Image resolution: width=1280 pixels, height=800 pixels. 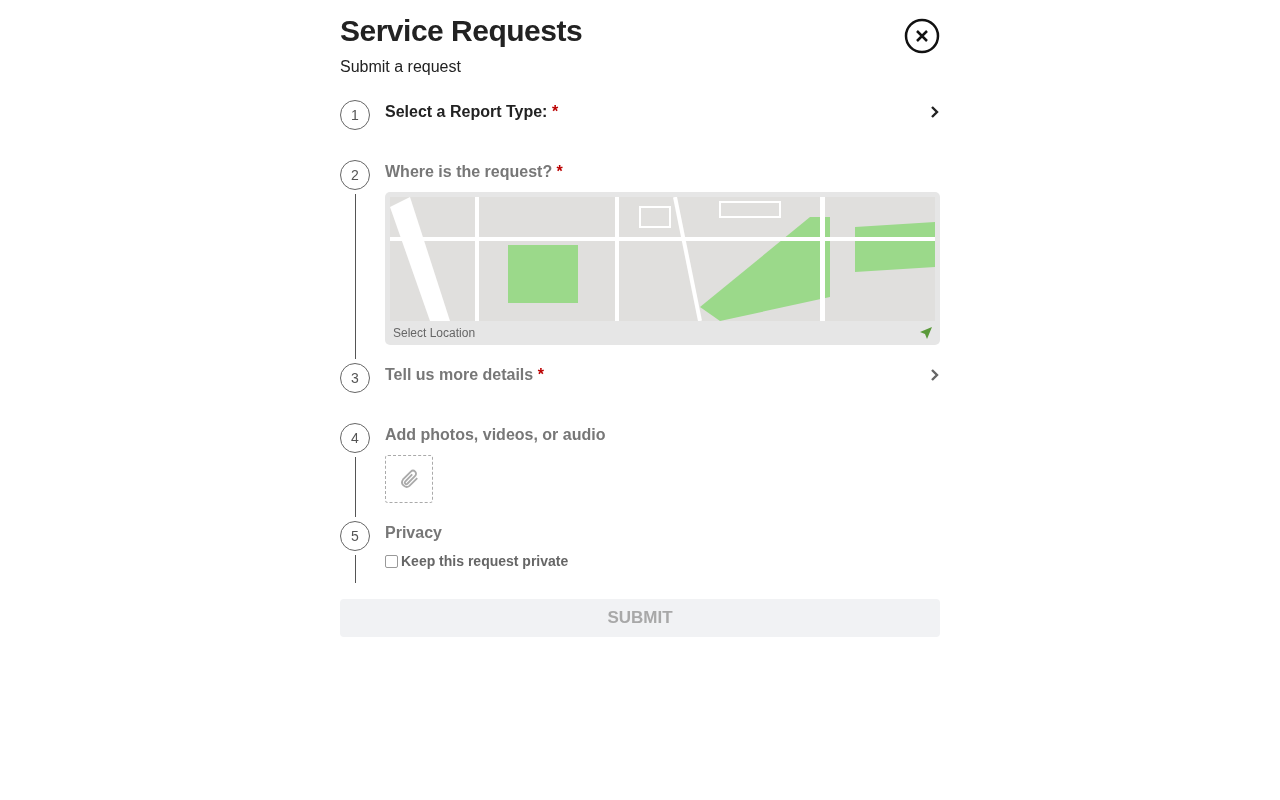 I want to click on map-caption: Select Location, so click(x=434, y=333).